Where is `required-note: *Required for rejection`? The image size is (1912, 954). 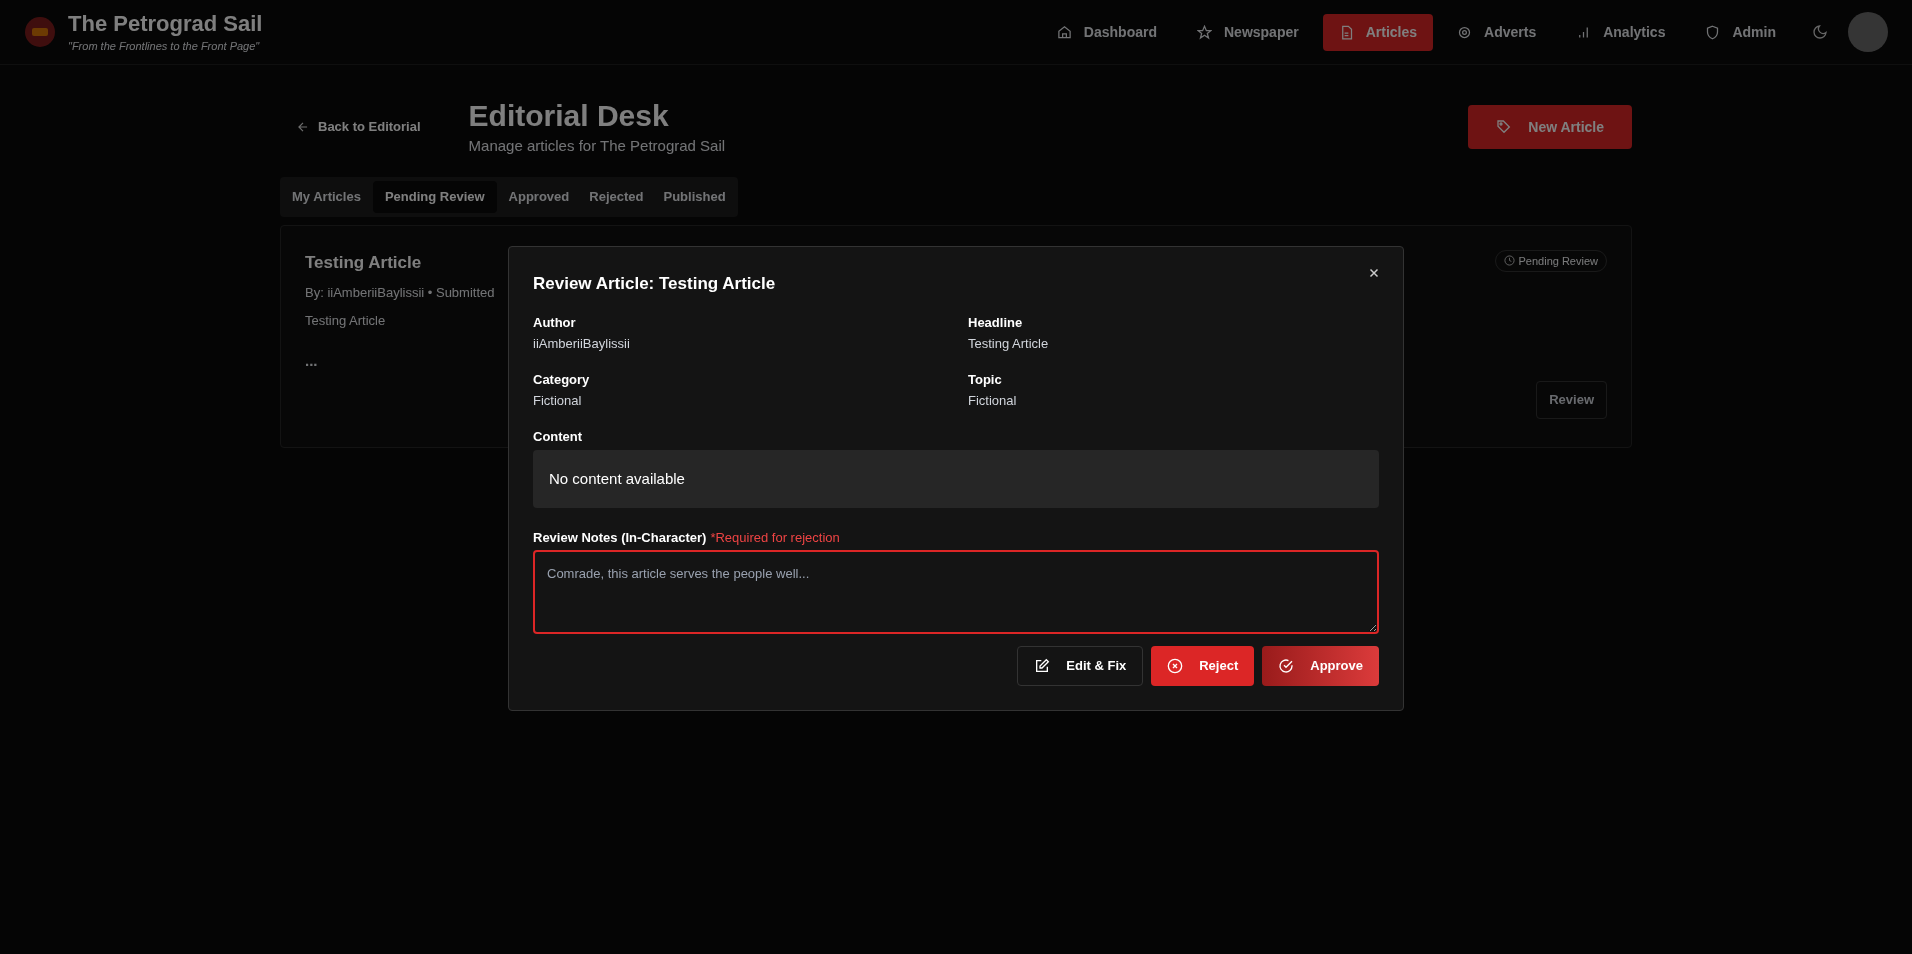 required-note: *Required for rejection is located at coordinates (775, 538).